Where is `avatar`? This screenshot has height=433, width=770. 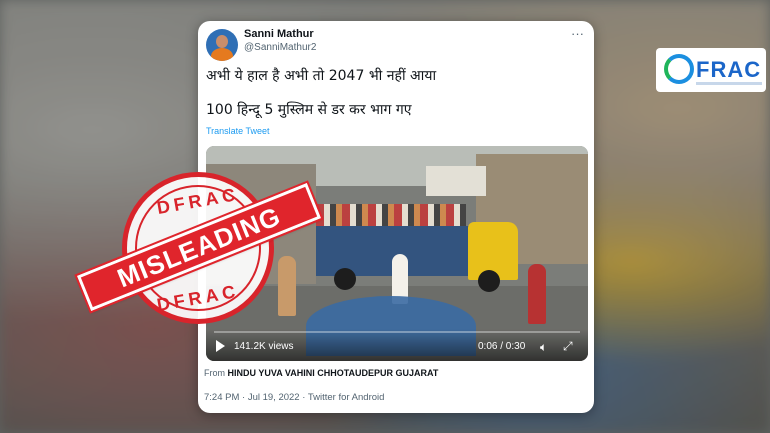
avatar is located at coordinates (222, 45).